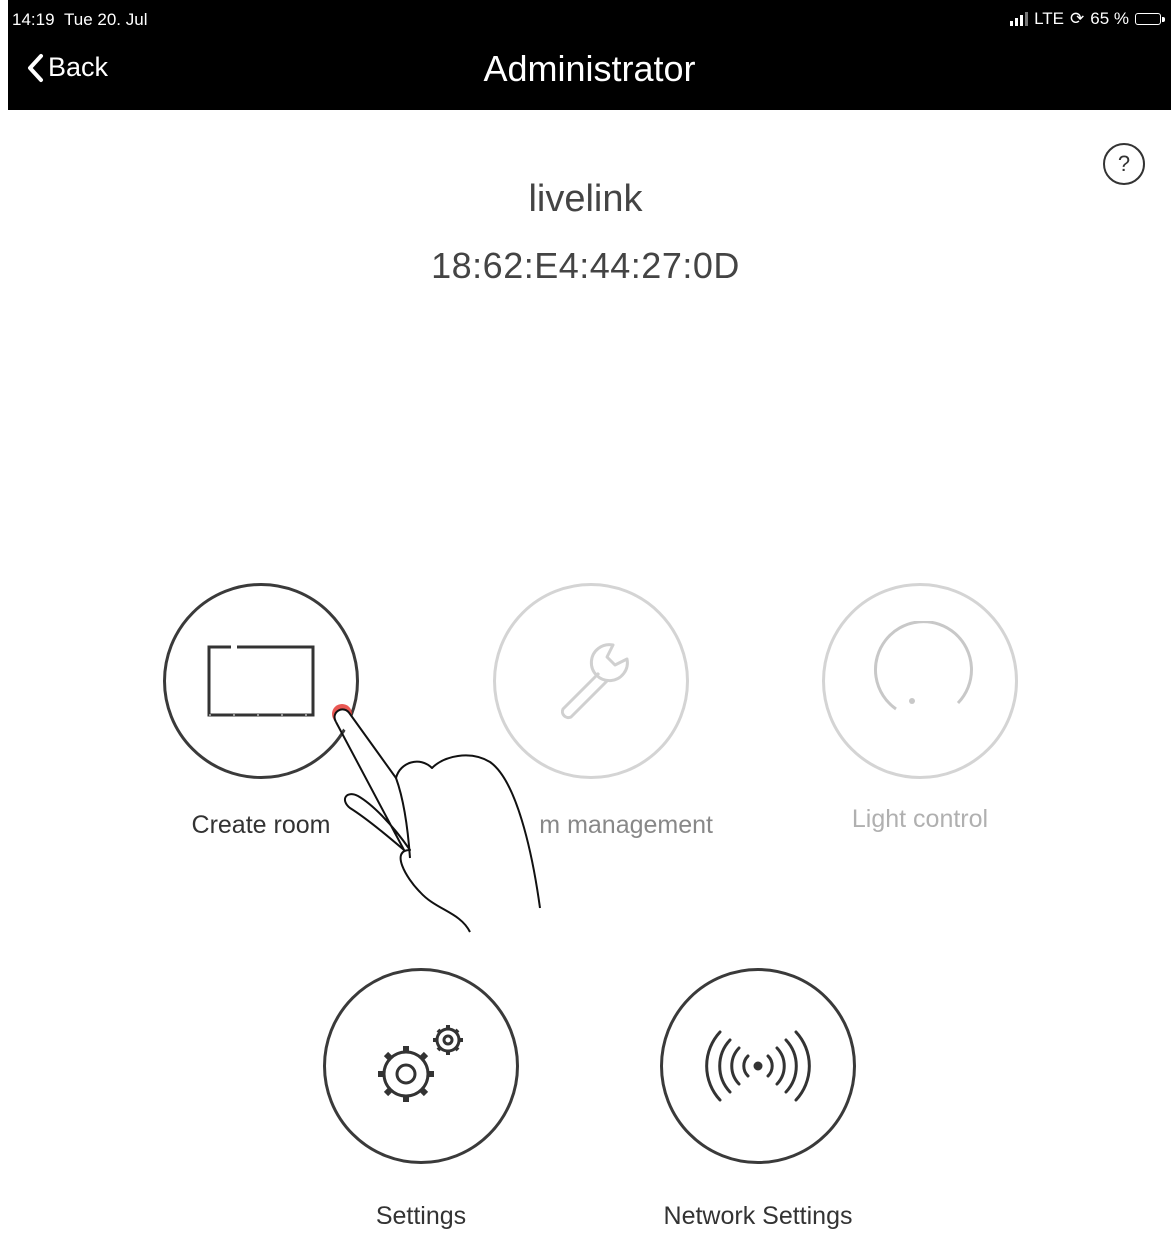 Image resolution: width=1171 pixels, height=1241 pixels. I want to click on create-room-label: Create room, so click(261, 825).